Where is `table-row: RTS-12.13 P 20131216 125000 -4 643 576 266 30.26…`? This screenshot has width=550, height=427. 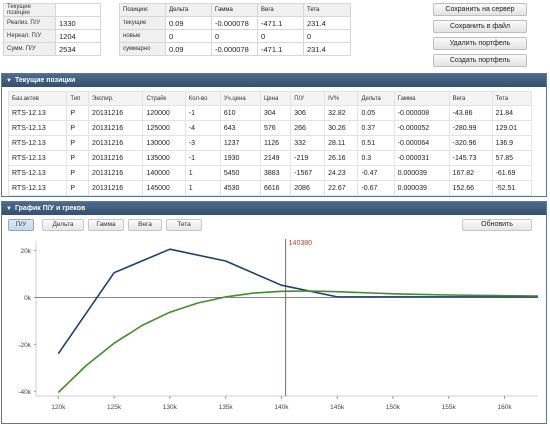
table-row: RTS-12.13 P 20131216 125000 -4 643 576 266 30.26… is located at coordinates (270, 128).